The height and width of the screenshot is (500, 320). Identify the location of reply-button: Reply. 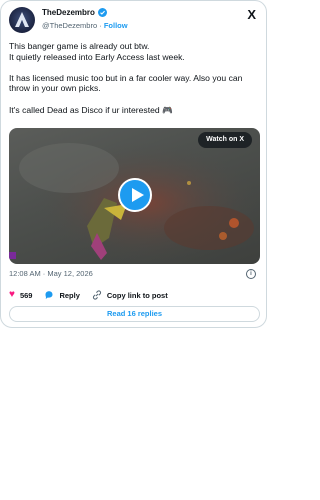
(62, 295).